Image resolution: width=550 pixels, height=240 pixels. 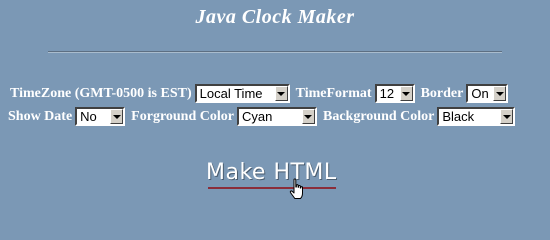 I want to click on timeformat-label: TimeFormat, so click(x=333, y=93).